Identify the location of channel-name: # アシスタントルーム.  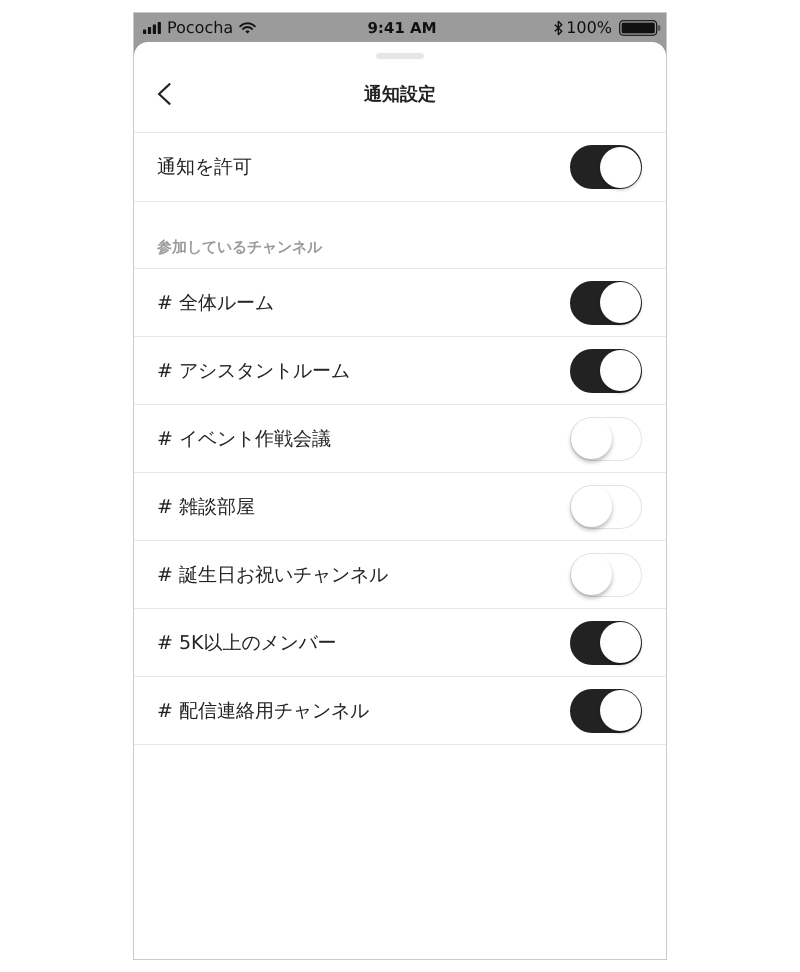
(253, 371).